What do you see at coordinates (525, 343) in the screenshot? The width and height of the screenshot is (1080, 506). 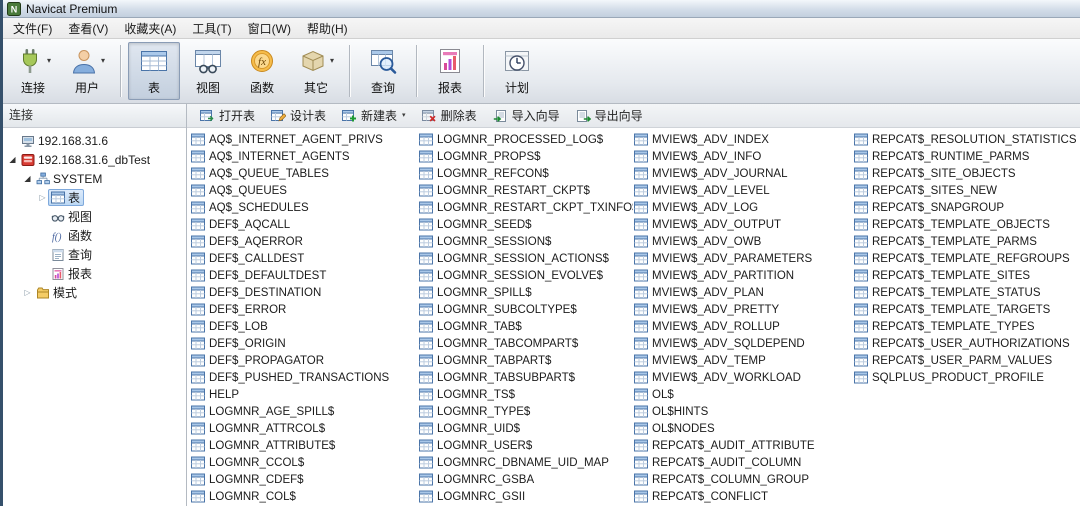 I see `table-list-item: LOGMNR_TABCOMPART$` at bounding box center [525, 343].